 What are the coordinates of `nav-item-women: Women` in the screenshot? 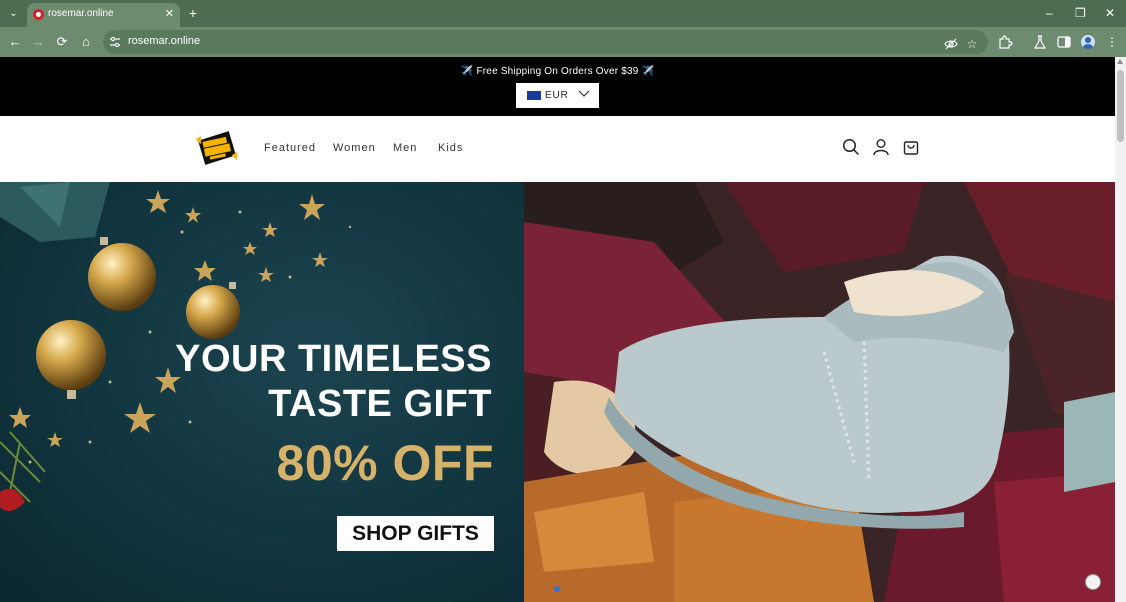 It's located at (354, 148).